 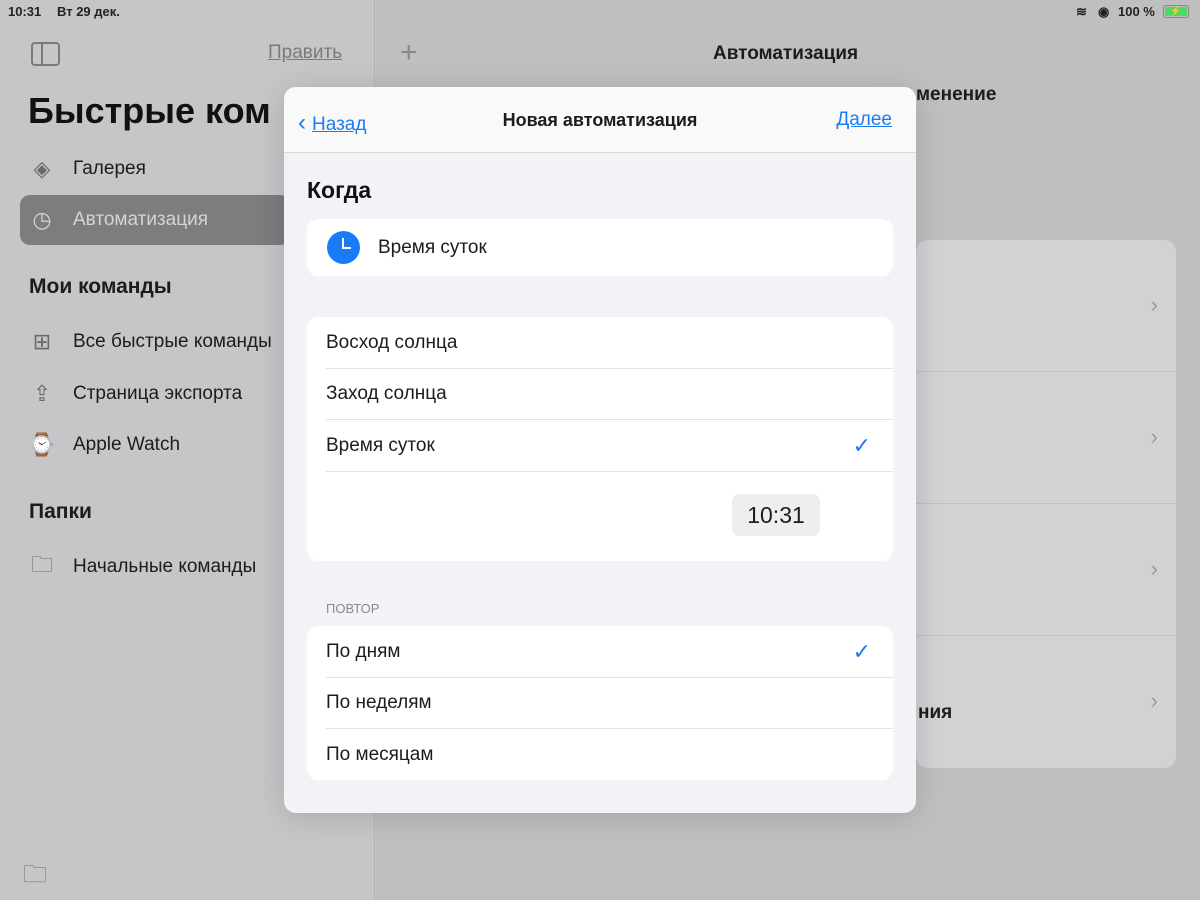 I want to click on automation-row: ния ›, so click(x=1046, y=702).